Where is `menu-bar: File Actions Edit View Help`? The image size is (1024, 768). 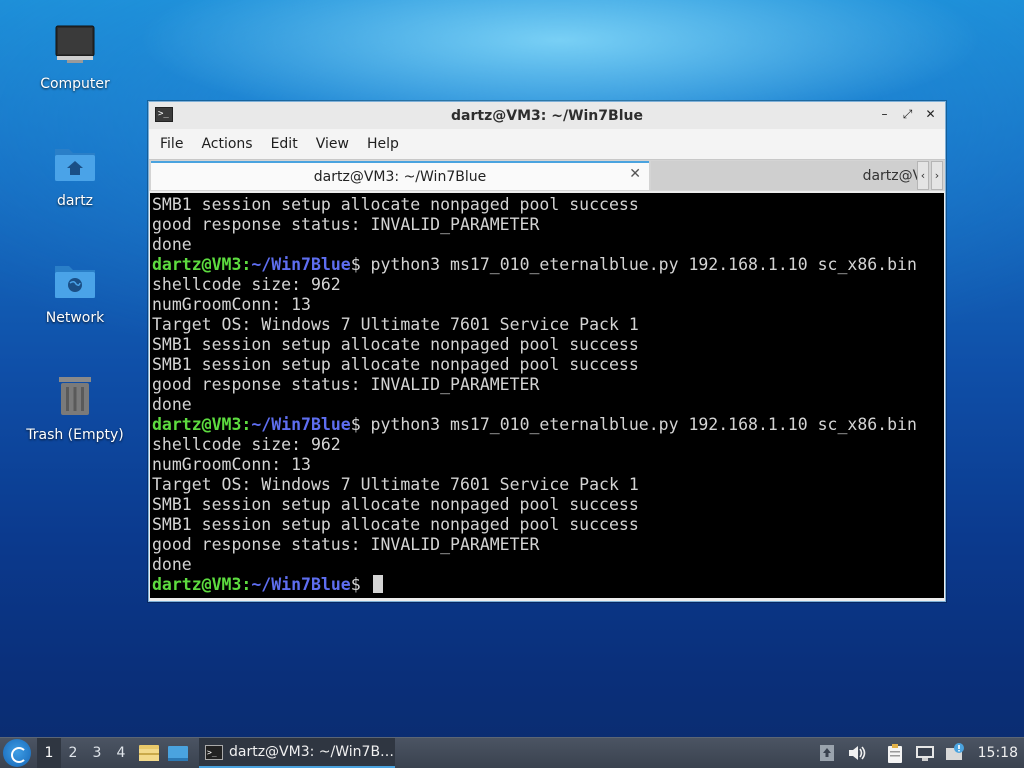 menu-bar: File Actions Edit View Help is located at coordinates (547, 144).